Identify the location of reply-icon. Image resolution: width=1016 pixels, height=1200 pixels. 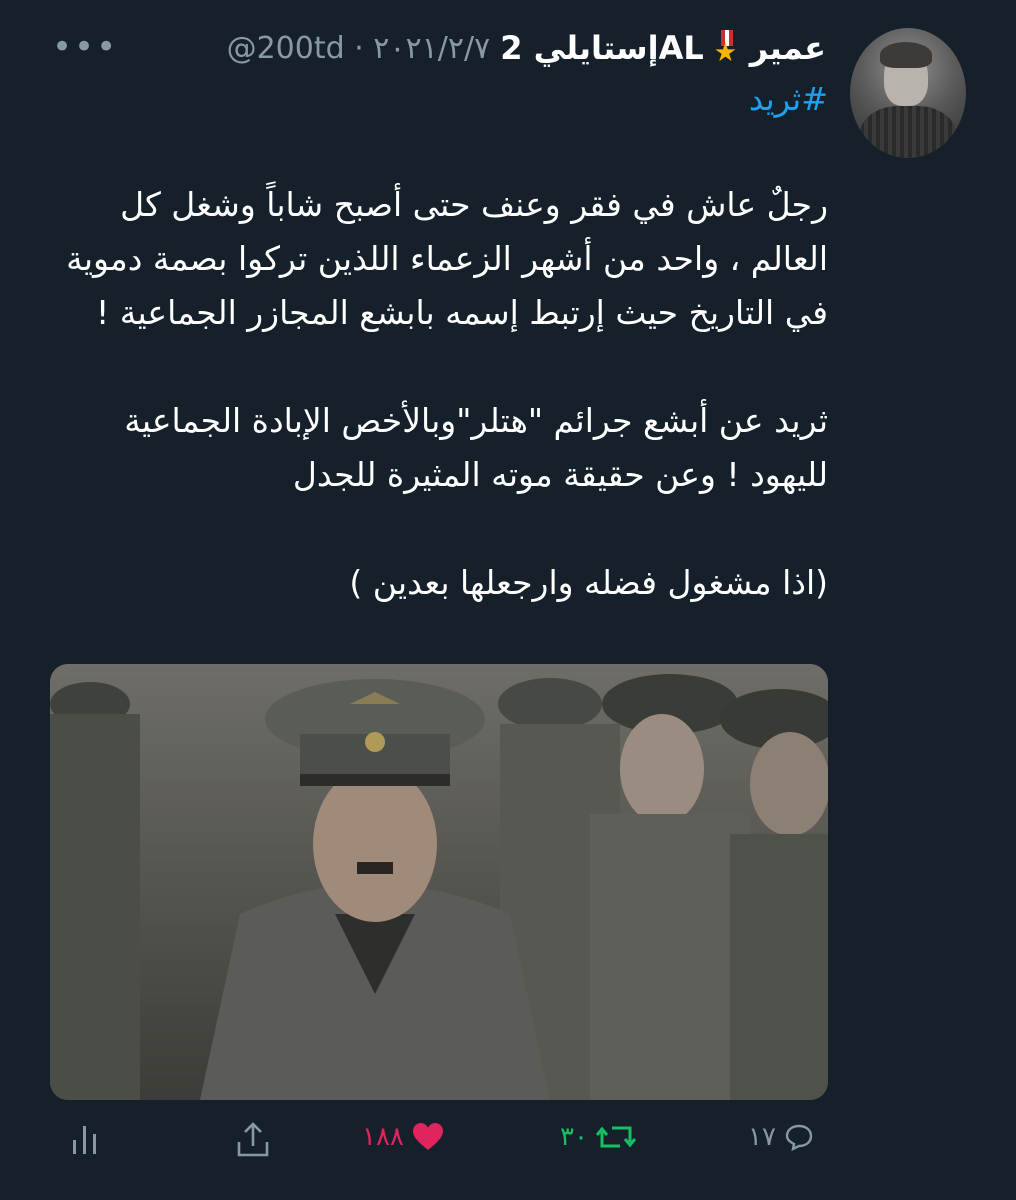
(799, 1138).